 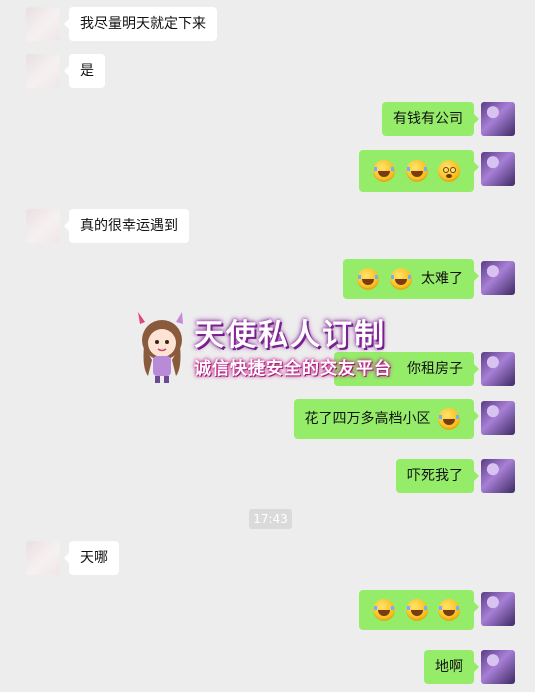 I want to click on message-text: 真的很幸运遇到, so click(x=129, y=226).